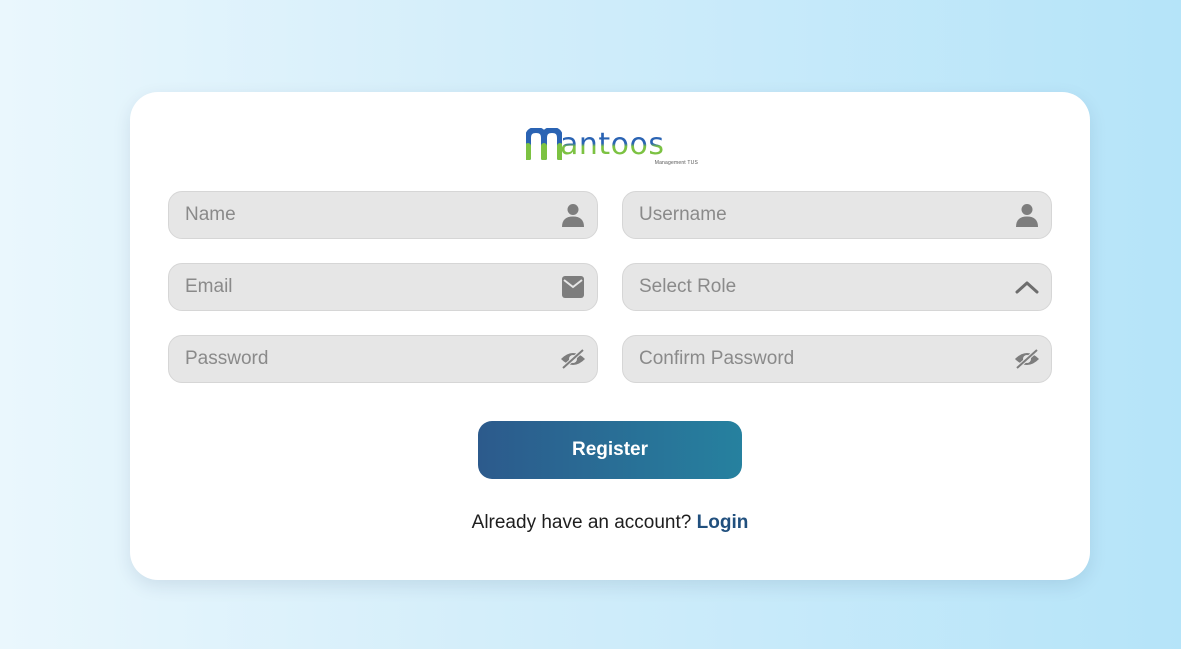  What do you see at coordinates (683, 214) in the screenshot?
I see `username-placeholder: Username` at bounding box center [683, 214].